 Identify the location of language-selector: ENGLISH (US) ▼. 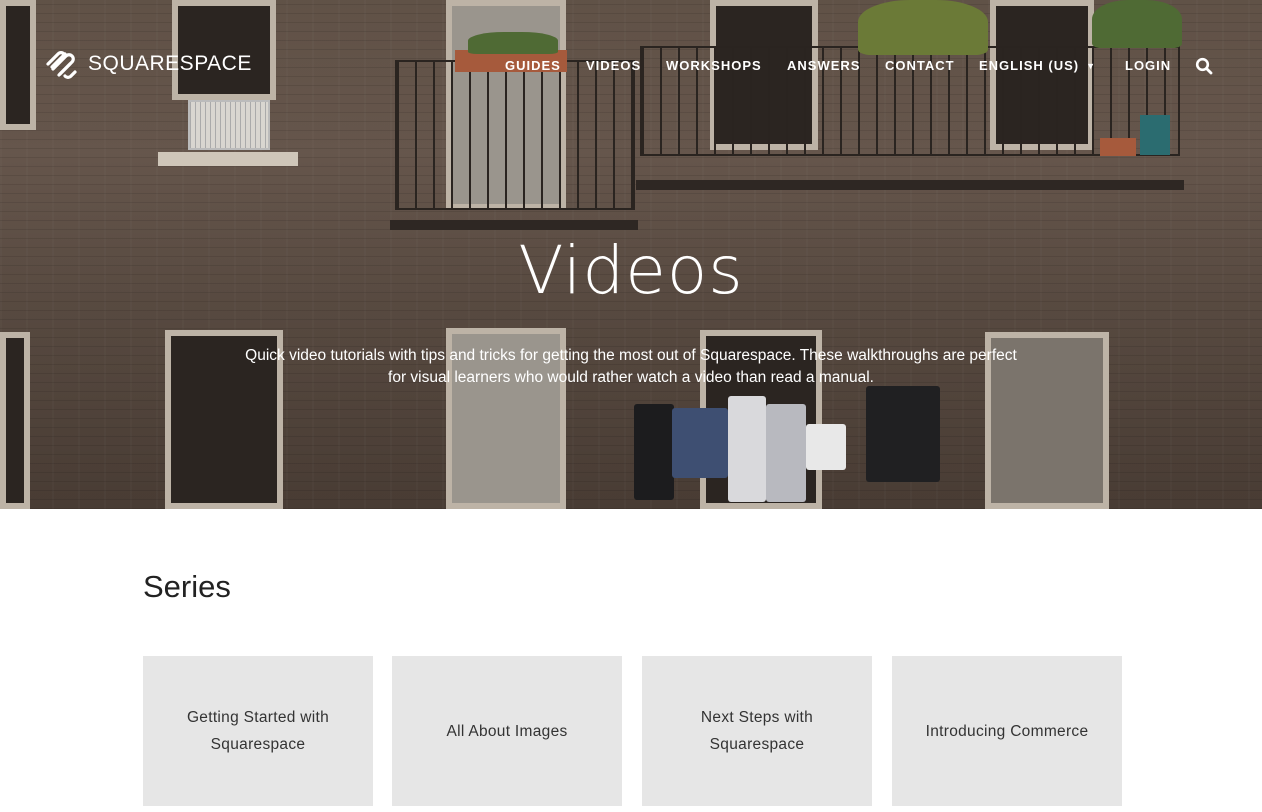
(1037, 65).